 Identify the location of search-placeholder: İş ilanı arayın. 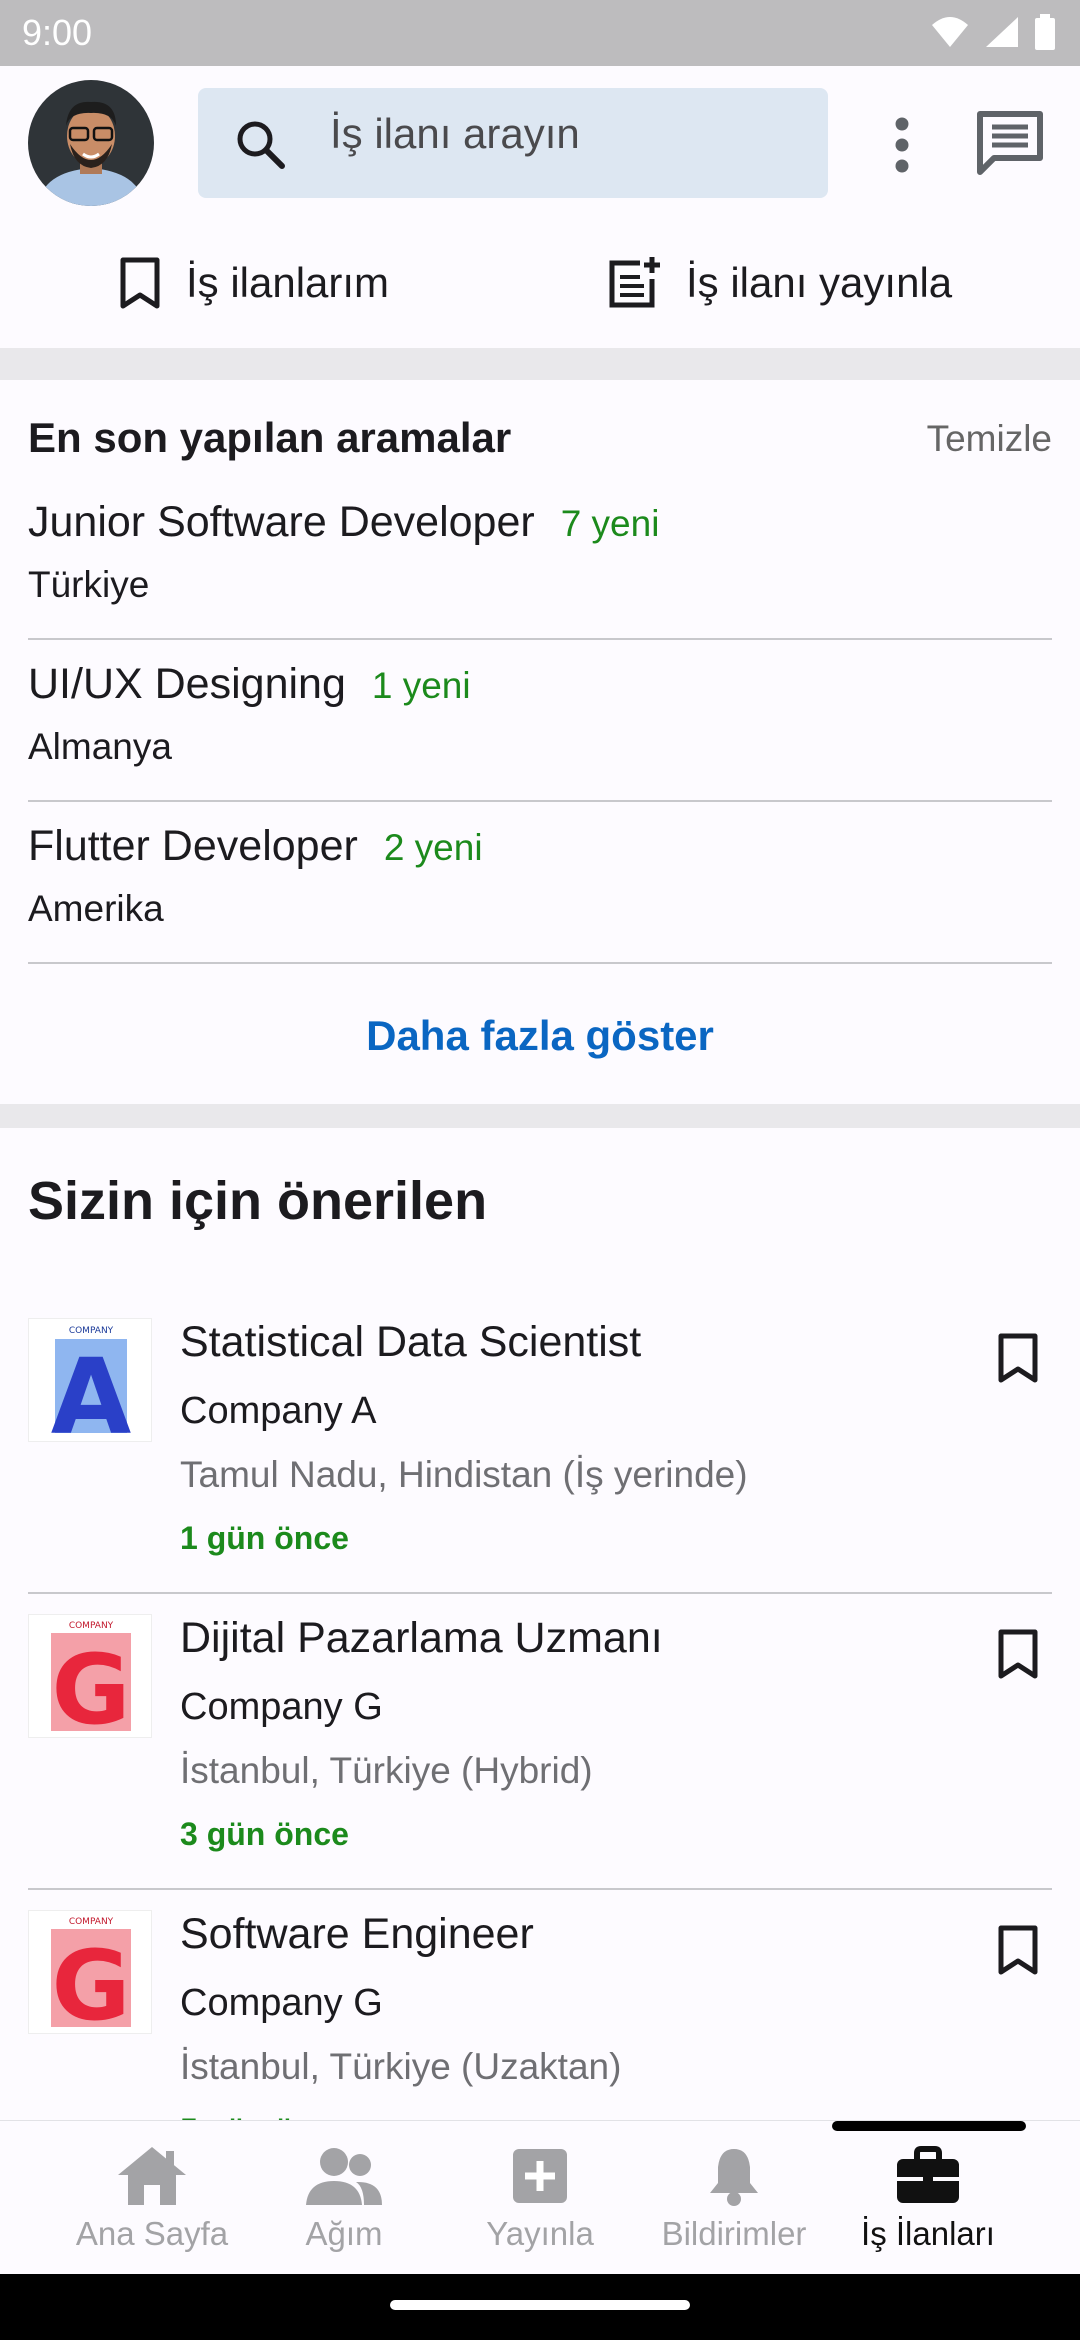
(455, 133).